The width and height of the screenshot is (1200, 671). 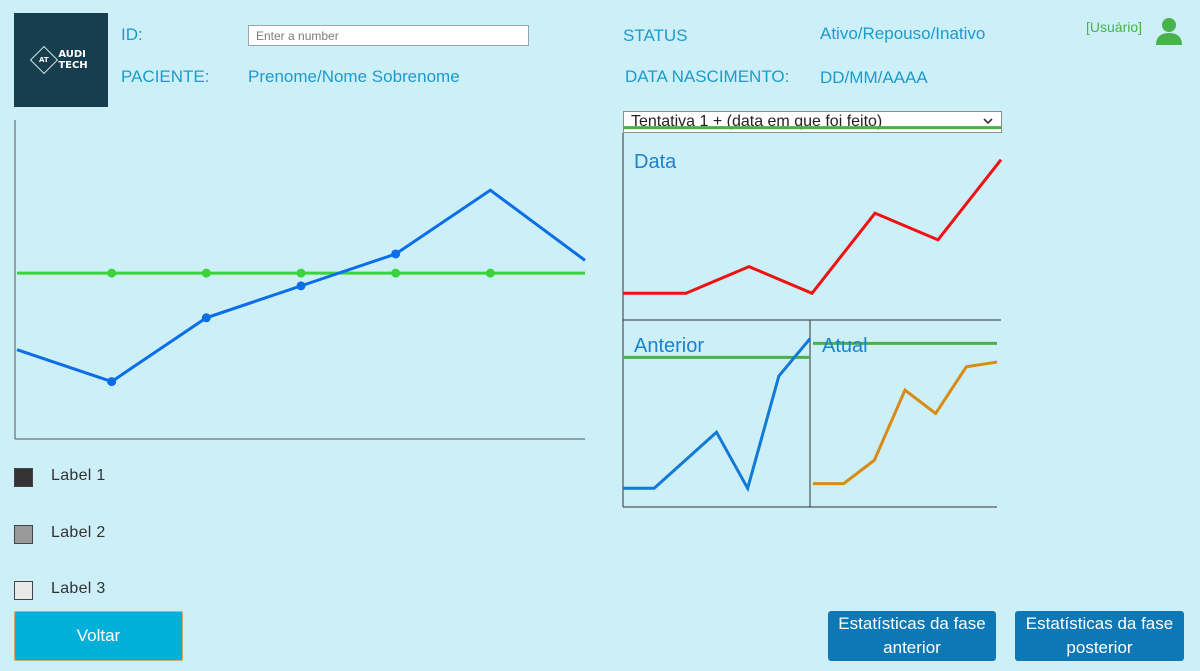 What do you see at coordinates (912, 636) in the screenshot?
I see `previous-phase-stats-button: Estatísticas da fase anterior` at bounding box center [912, 636].